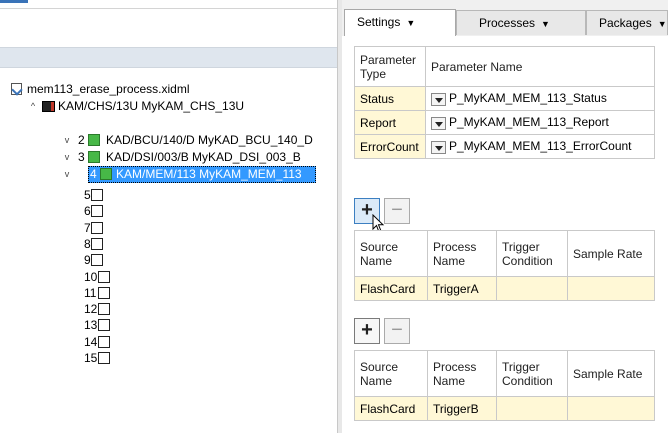 The height and width of the screenshot is (433, 668). I want to click on parameter-row: Report P_MyKAM_MEM_113_Report, so click(504, 122).